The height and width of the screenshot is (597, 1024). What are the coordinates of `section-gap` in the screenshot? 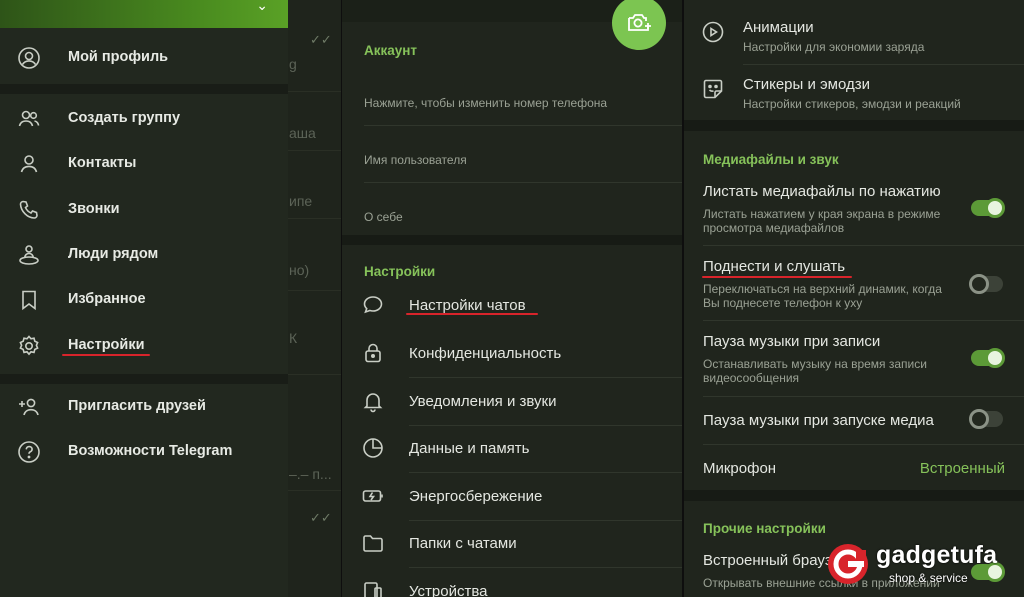 It's located at (512, 240).